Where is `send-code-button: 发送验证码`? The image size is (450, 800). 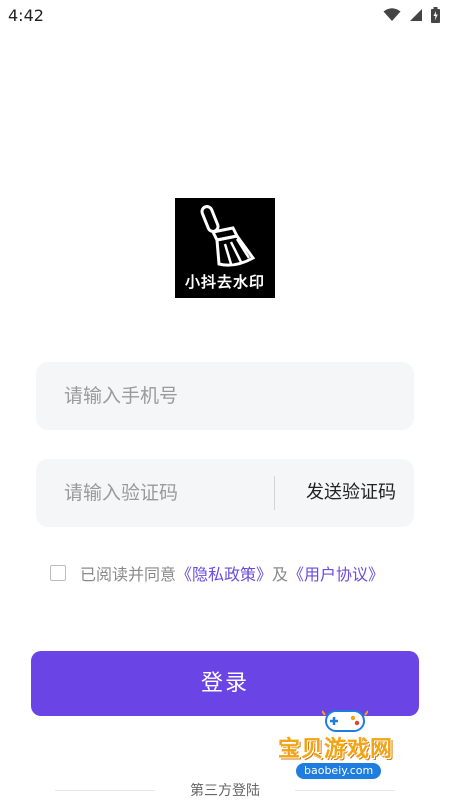
send-code-button: 发送验证码 is located at coordinates (351, 493).